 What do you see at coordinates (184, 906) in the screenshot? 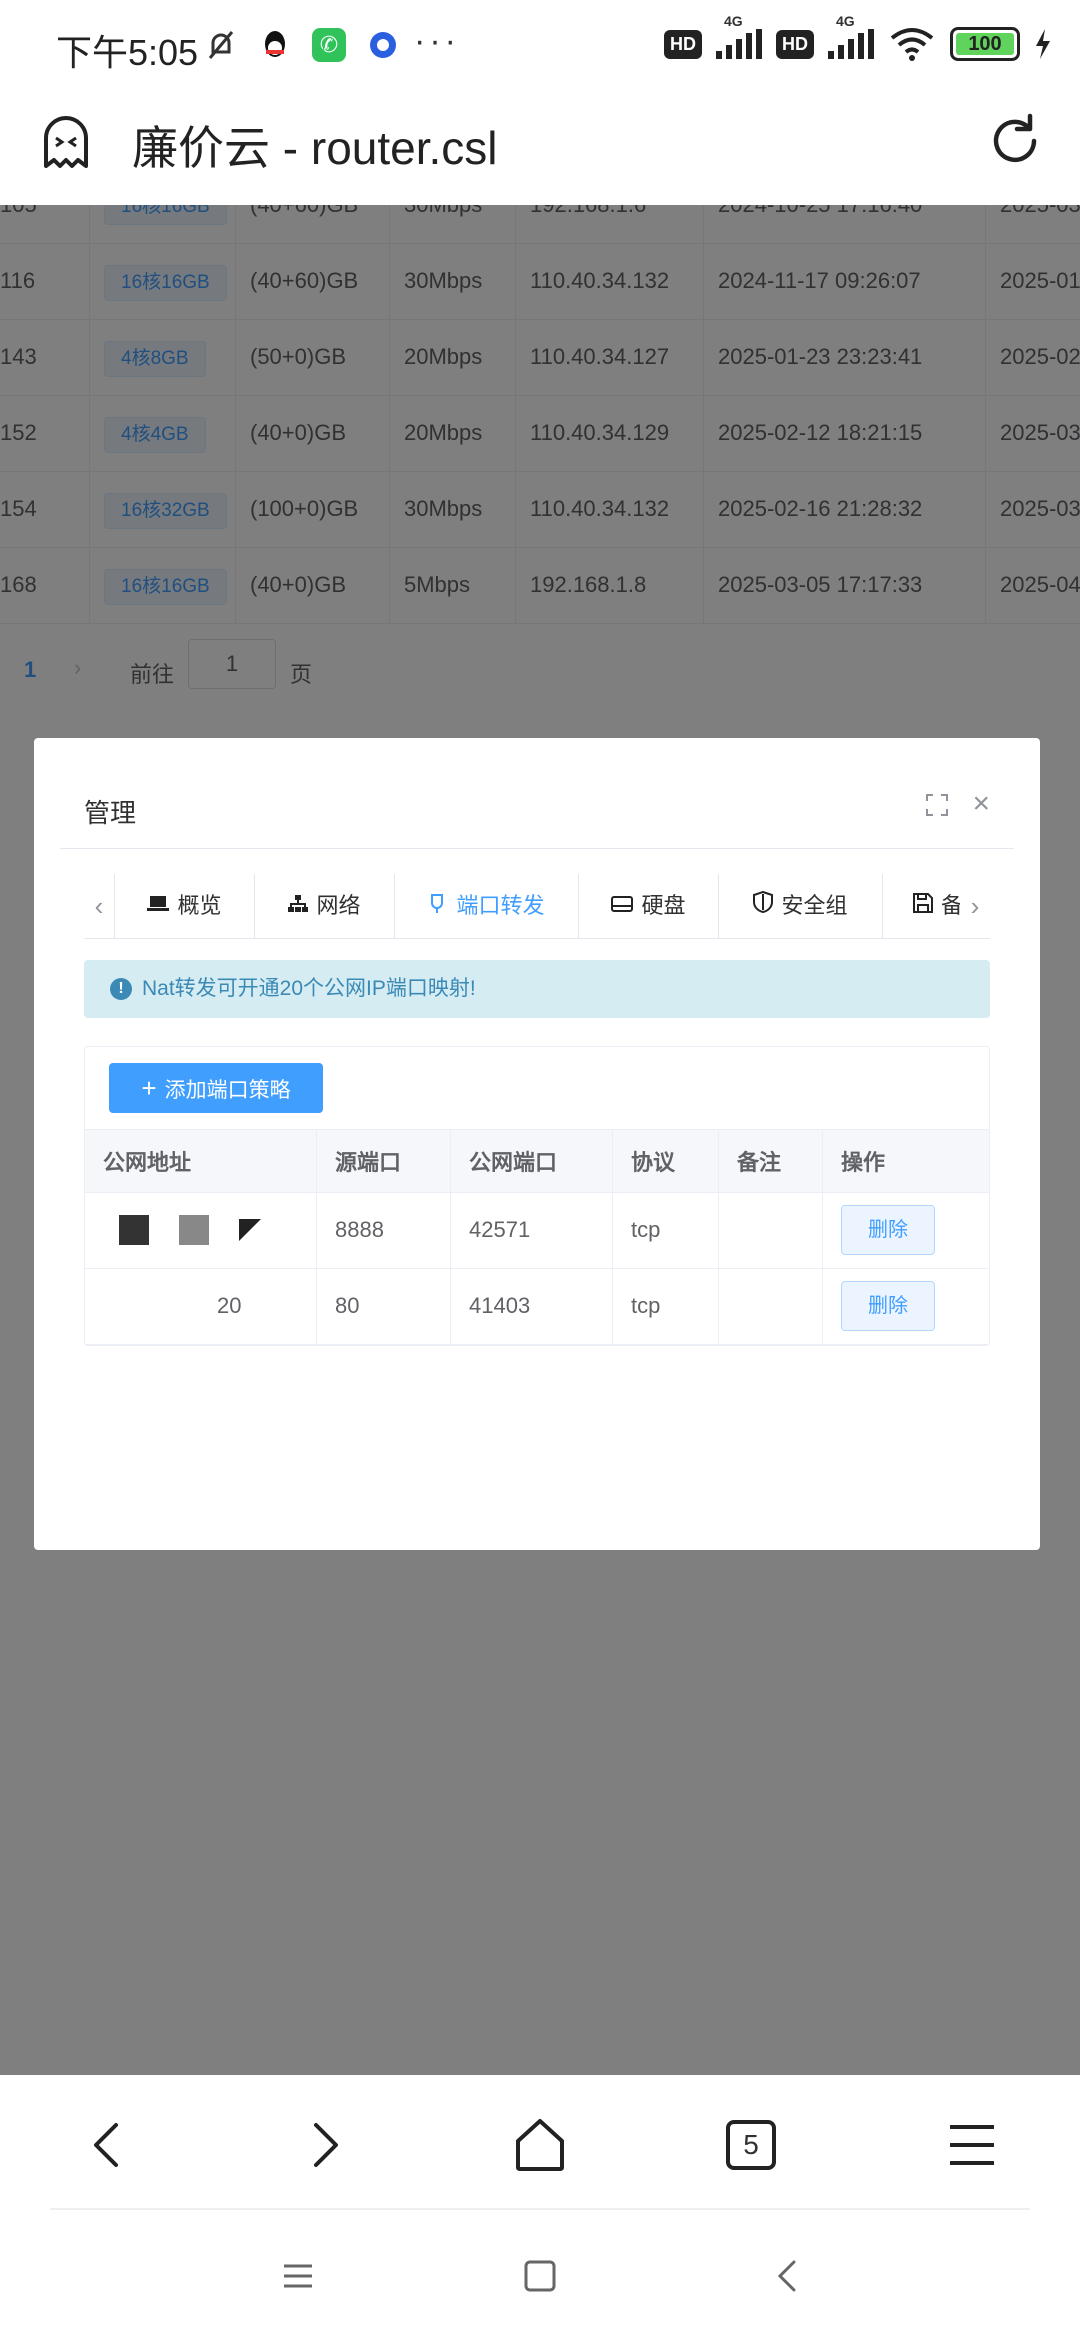
I see `tab-overview: 概览` at bounding box center [184, 906].